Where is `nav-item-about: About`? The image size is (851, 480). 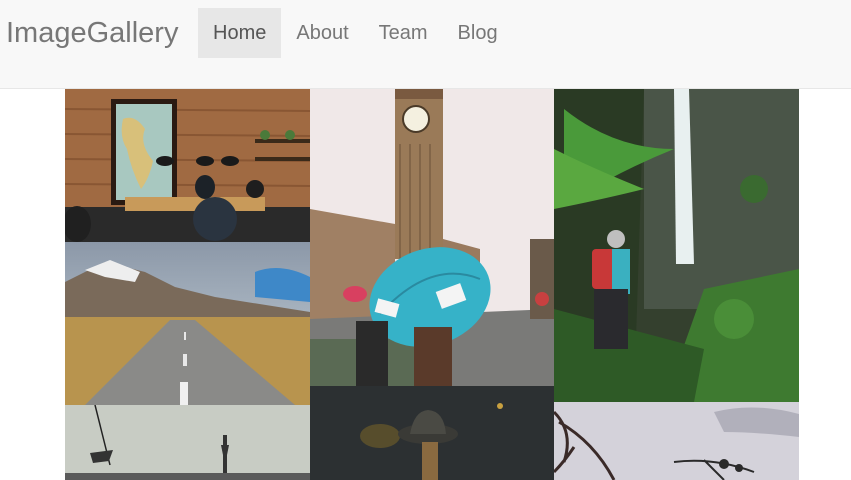 nav-item-about: About is located at coordinates (322, 33).